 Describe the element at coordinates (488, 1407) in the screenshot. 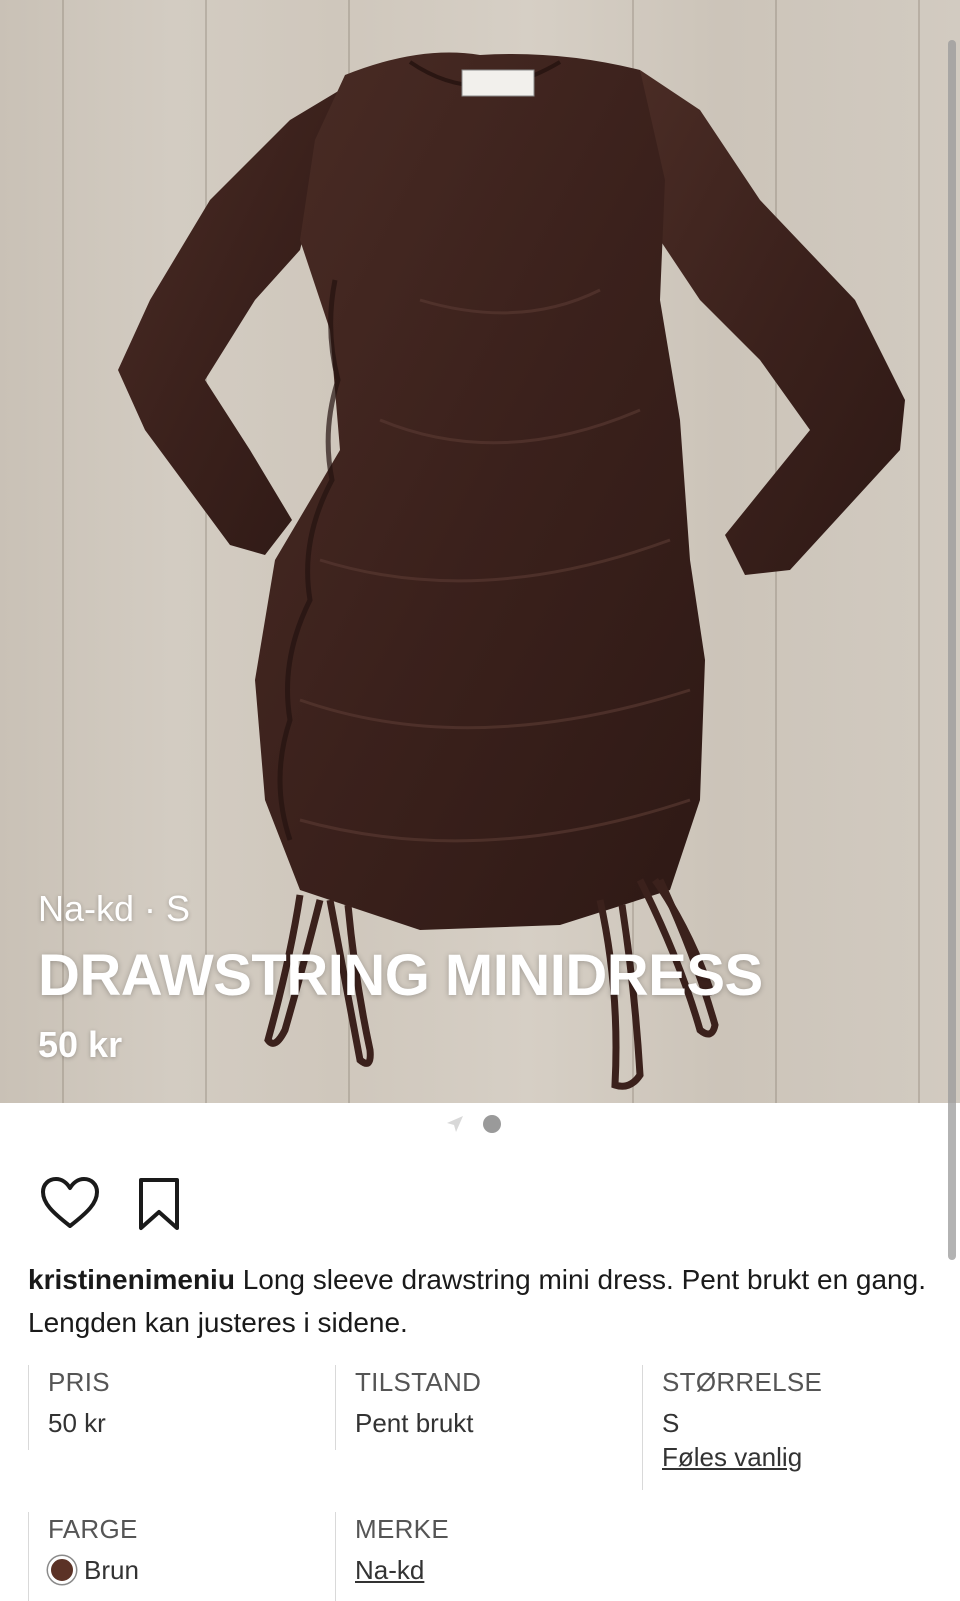

I see `detail-condition: TILSTAND Pent brukt` at that location.